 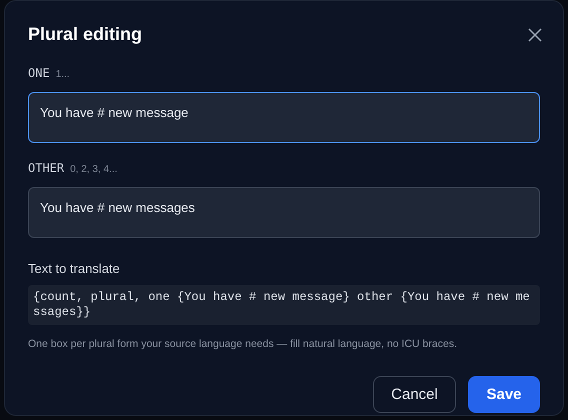 What do you see at coordinates (39, 73) in the screenshot?
I see `plural-category-label: ONE` at bounding box center [39, 73].